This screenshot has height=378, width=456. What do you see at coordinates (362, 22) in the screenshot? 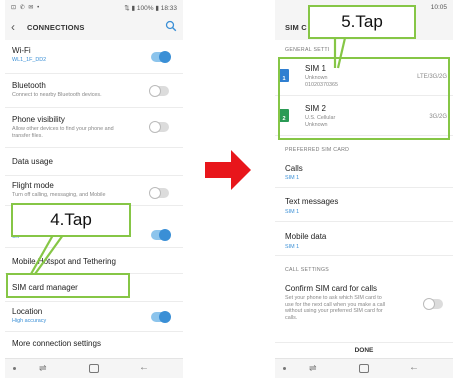
I see `callout-step-5: 5.Tap` at bounding box center [362, 22].